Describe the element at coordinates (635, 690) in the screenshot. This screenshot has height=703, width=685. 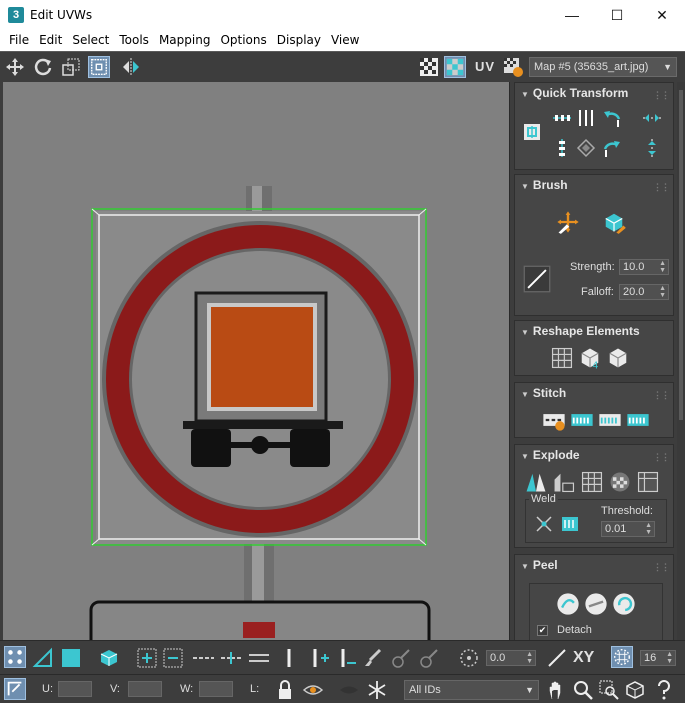
I see `zoom-extents-icon` at that location.